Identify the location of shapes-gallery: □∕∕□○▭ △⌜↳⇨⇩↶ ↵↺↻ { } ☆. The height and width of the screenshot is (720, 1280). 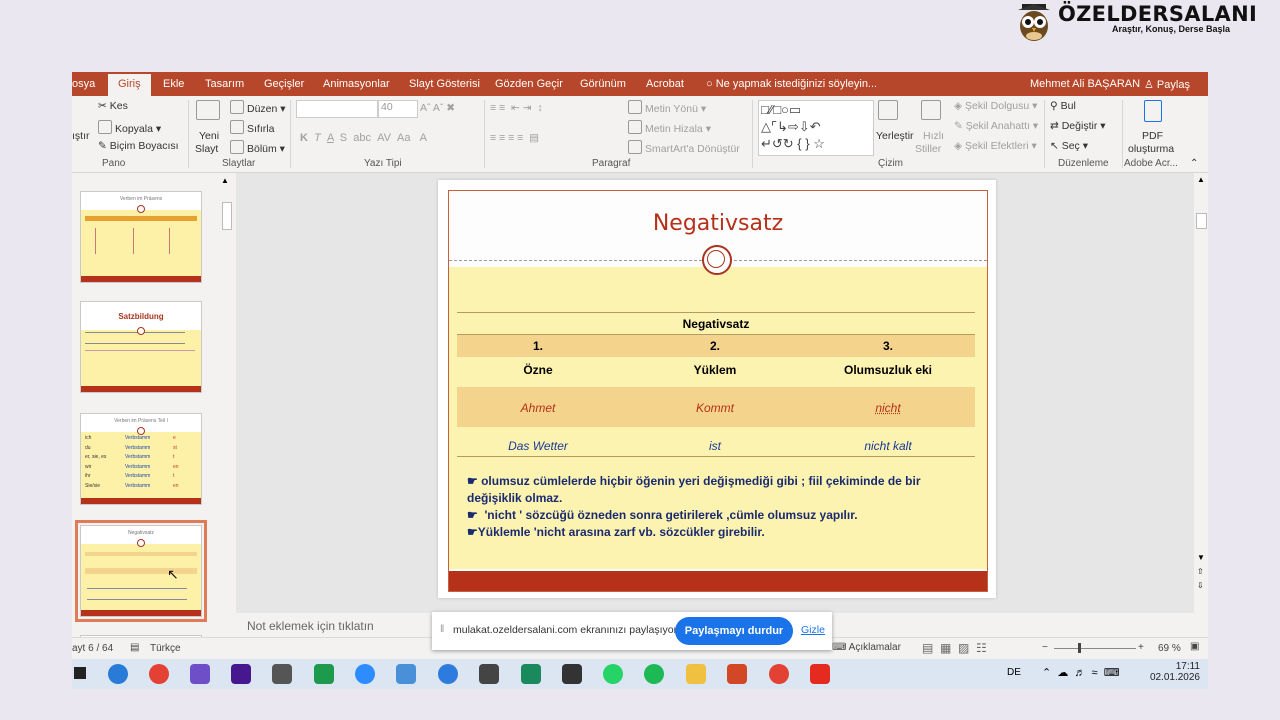
(816, 128).